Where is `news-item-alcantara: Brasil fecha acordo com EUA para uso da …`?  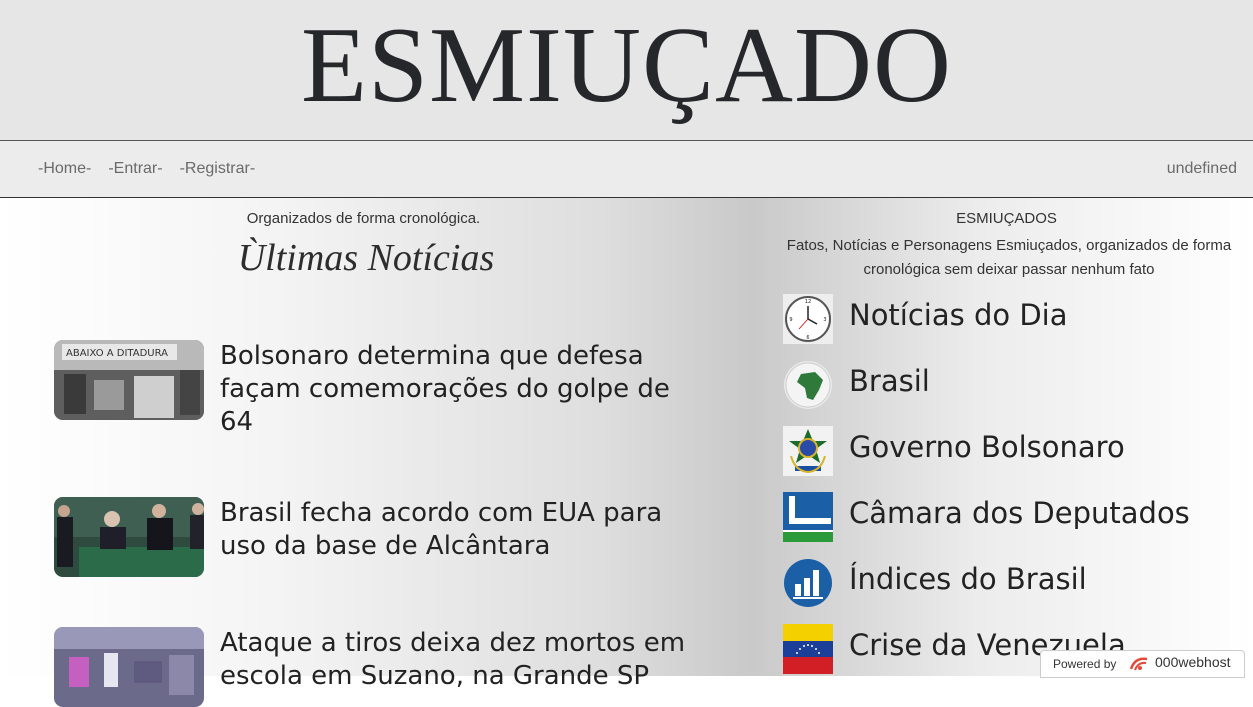 news-item-alcantara: Brasil fecha acordo com EUA para uso da … is located at coordinates (374, 537).